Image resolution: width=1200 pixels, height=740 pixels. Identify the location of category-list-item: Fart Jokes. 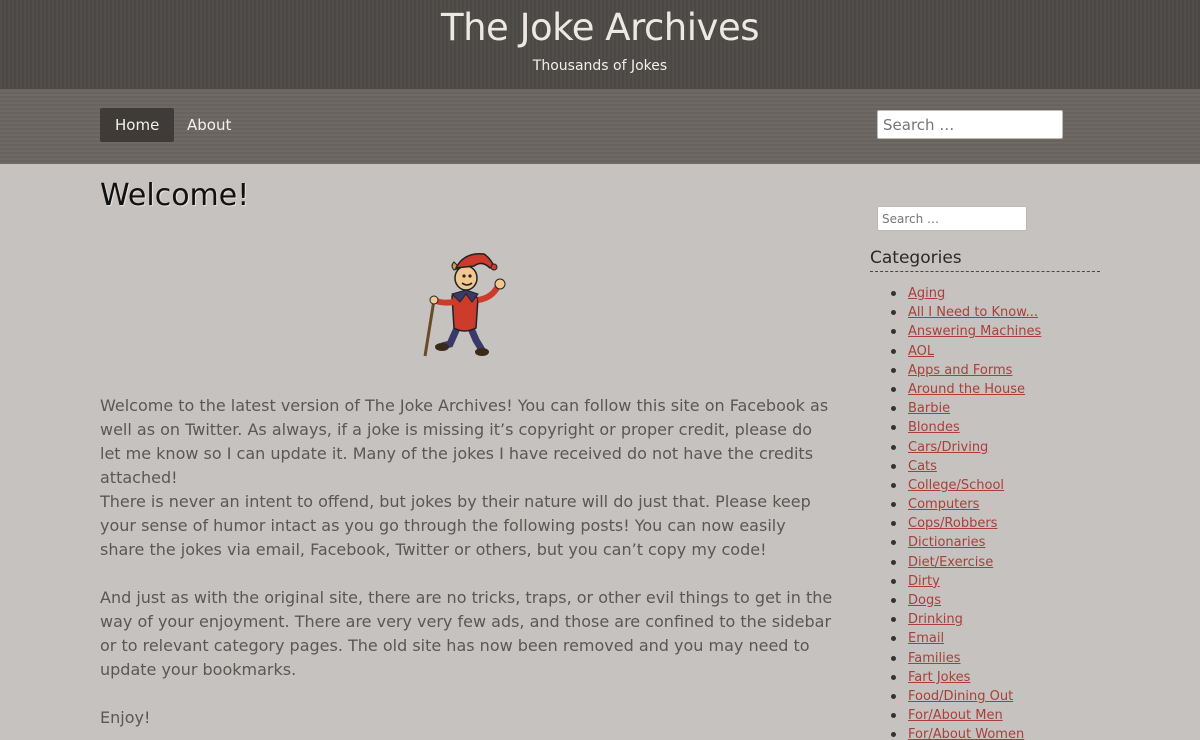
(964, 677).